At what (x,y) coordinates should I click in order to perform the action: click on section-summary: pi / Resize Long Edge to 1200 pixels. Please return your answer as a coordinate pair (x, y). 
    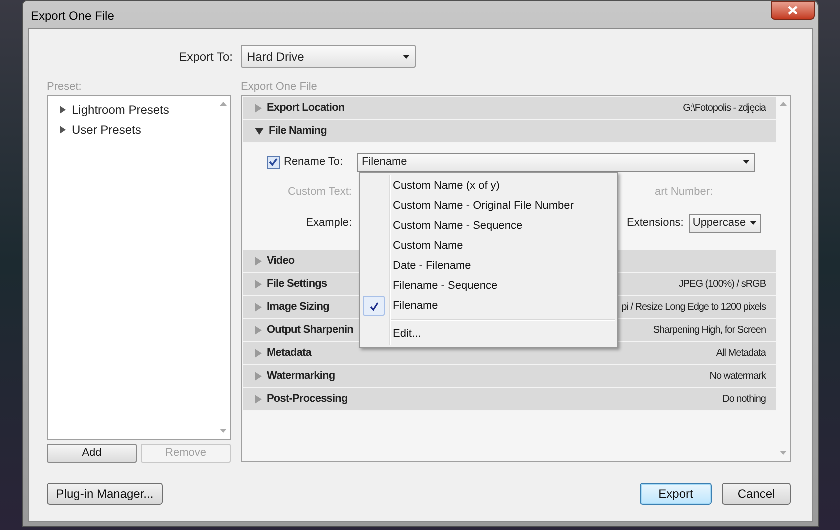
    Looking at the image, I should click on (694, 307).